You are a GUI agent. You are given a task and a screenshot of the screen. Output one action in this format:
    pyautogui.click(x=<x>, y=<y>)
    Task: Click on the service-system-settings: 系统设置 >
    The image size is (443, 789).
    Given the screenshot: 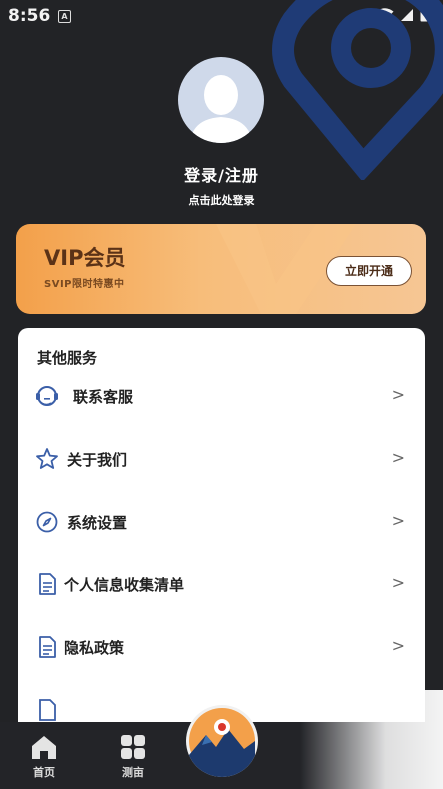 What is the action you would take?
    pyautogui.click(x=221, y=522)
    